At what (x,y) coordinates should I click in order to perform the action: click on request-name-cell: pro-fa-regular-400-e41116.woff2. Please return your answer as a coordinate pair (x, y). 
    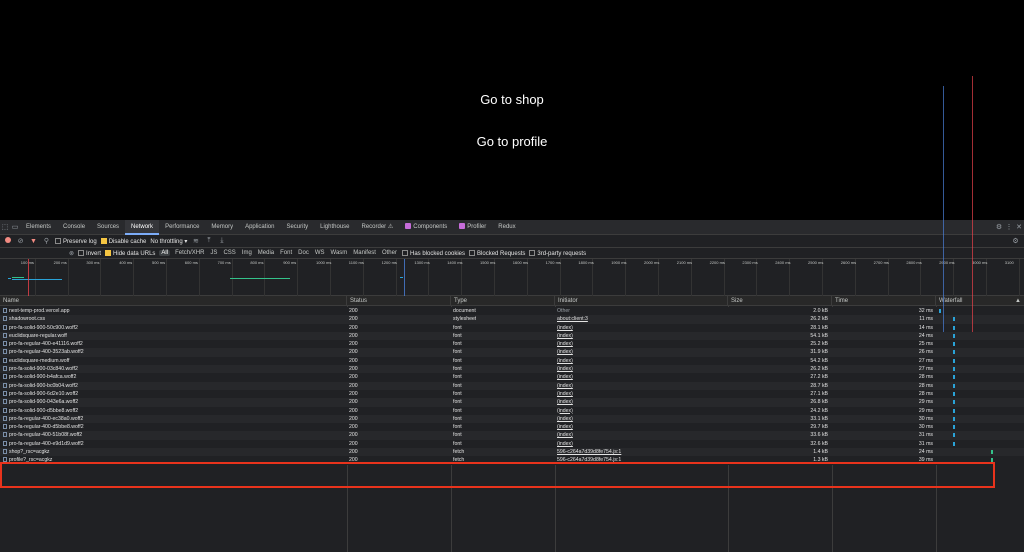
    Looking at the image, I should click on (174, 344).